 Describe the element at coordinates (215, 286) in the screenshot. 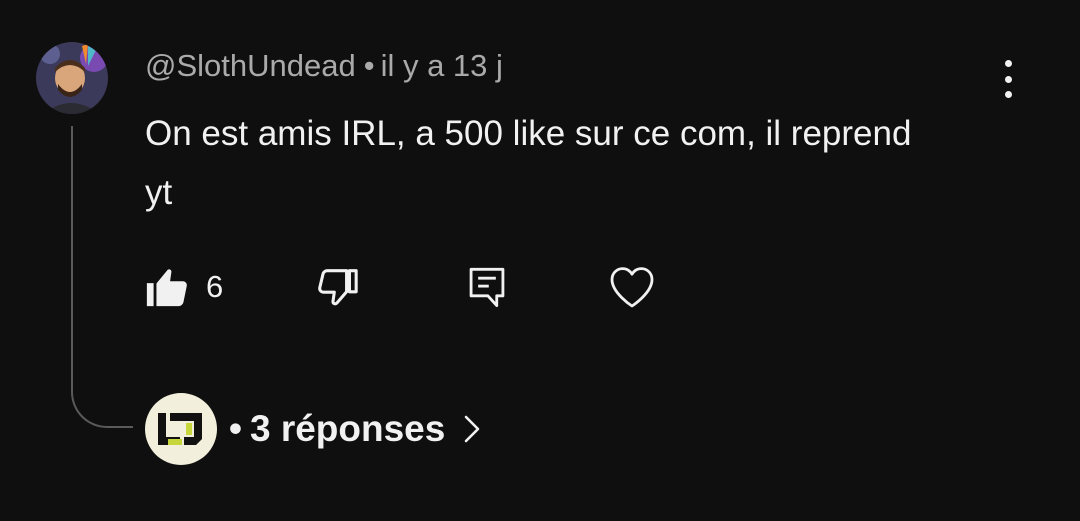

I see `like-count: 6` at that location.